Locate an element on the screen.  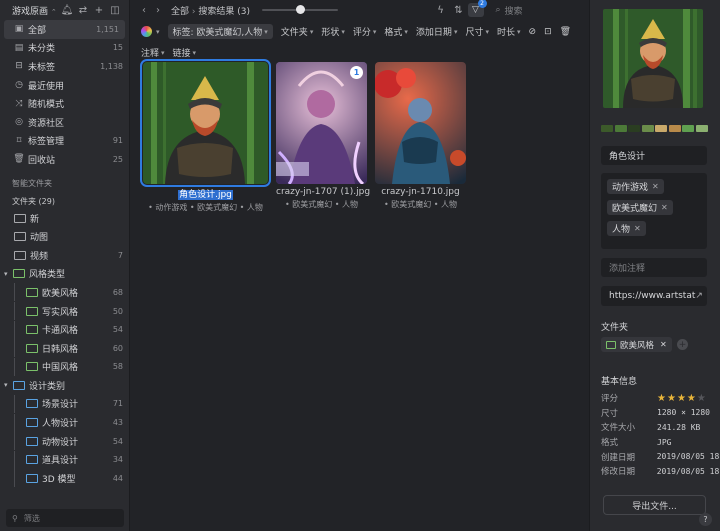
tag-chip: 动作游戏 ✕ is located at coordinates (635, 186).